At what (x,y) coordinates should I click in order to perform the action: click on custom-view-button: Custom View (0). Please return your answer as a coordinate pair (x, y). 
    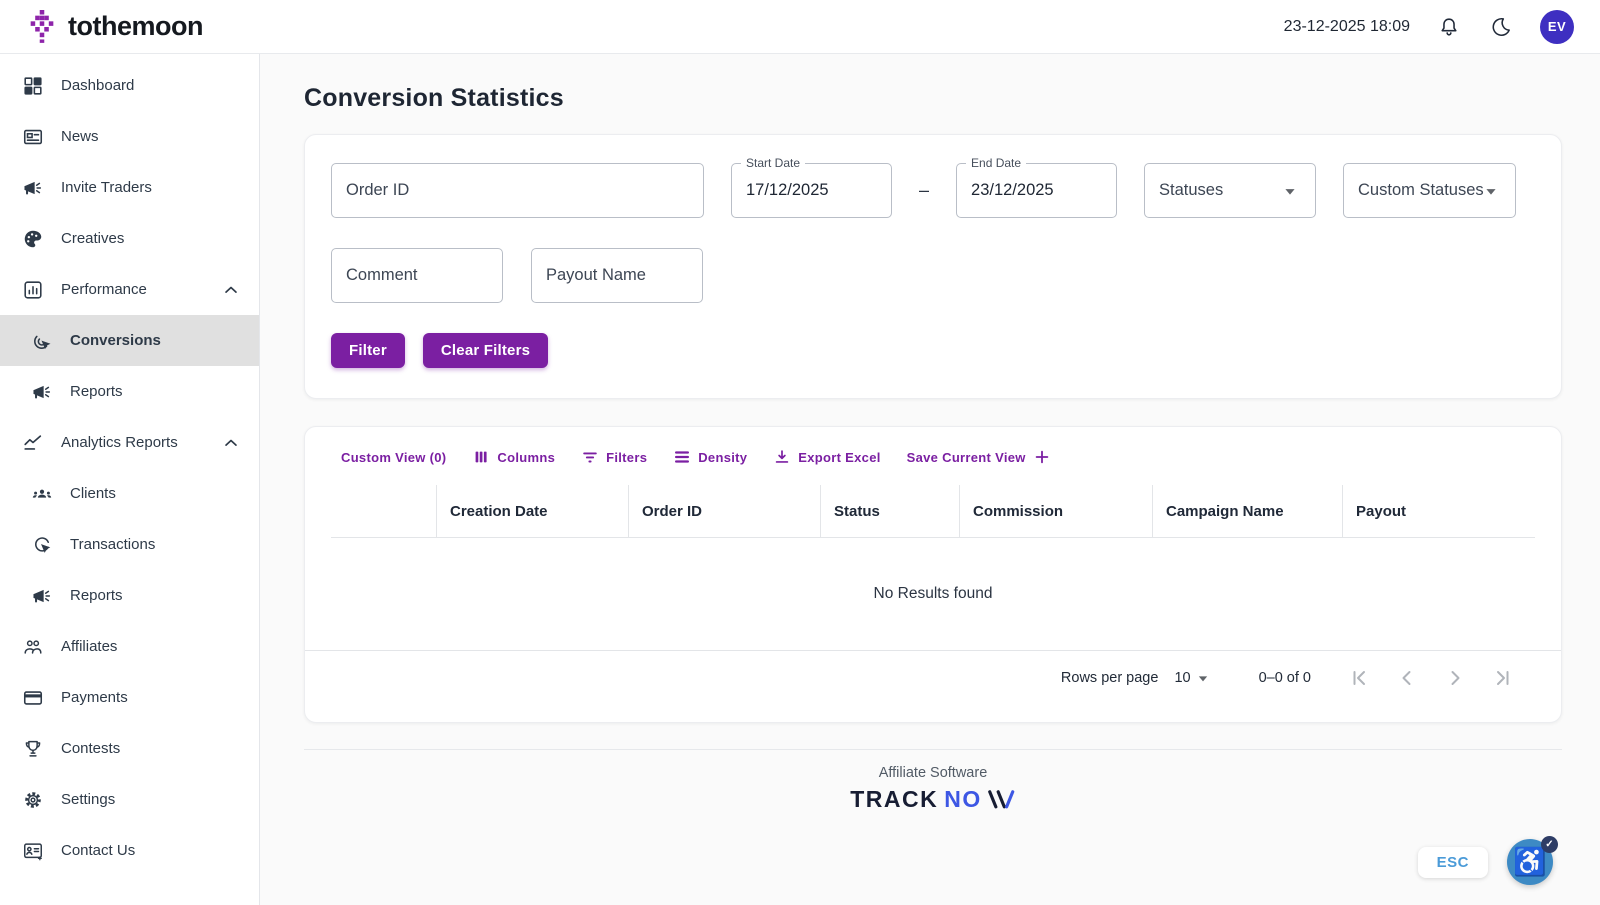
    Looking at the image, I should click on (393, 457).